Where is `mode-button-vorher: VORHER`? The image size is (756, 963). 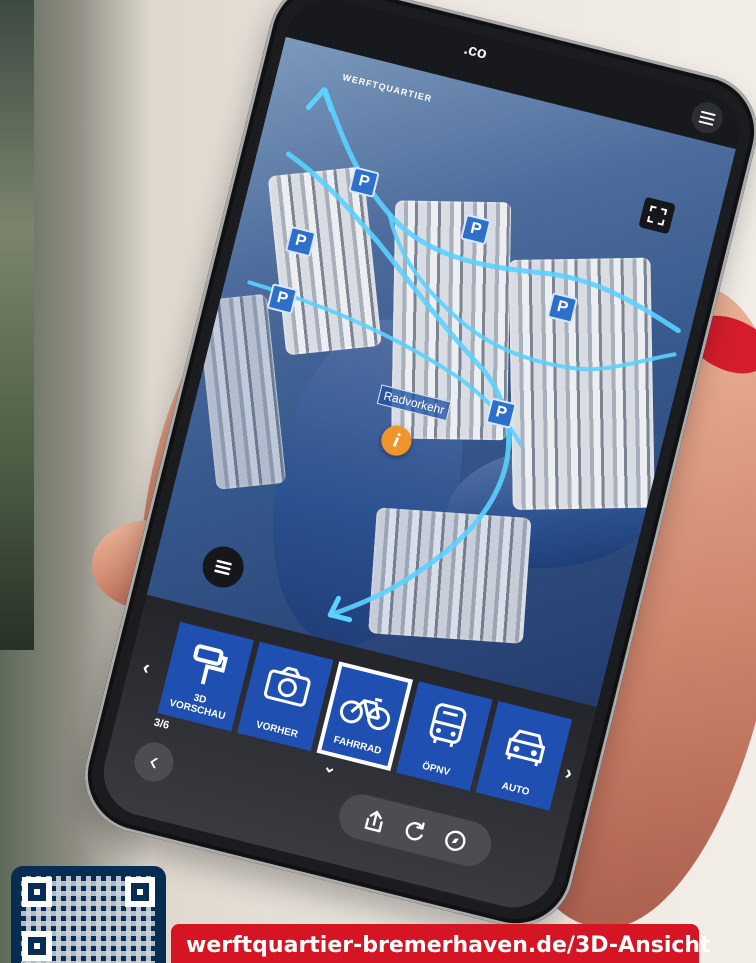 mode-button-vorher: VORHER is located at coordinates (285, 696).